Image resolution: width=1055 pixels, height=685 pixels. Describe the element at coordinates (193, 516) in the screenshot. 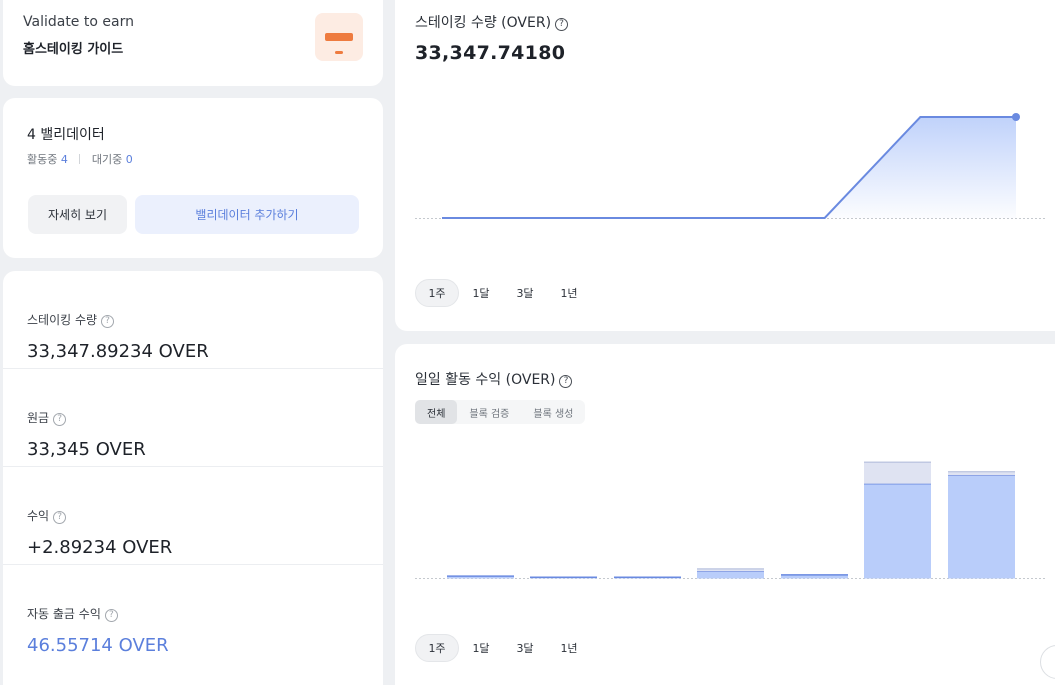

I see `stat-earnings: 수익? +2.89234 OVER` at that location.